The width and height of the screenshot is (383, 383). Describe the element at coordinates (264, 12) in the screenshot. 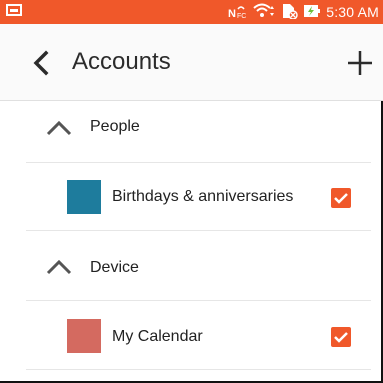

I see `wifi-icon` at that location.